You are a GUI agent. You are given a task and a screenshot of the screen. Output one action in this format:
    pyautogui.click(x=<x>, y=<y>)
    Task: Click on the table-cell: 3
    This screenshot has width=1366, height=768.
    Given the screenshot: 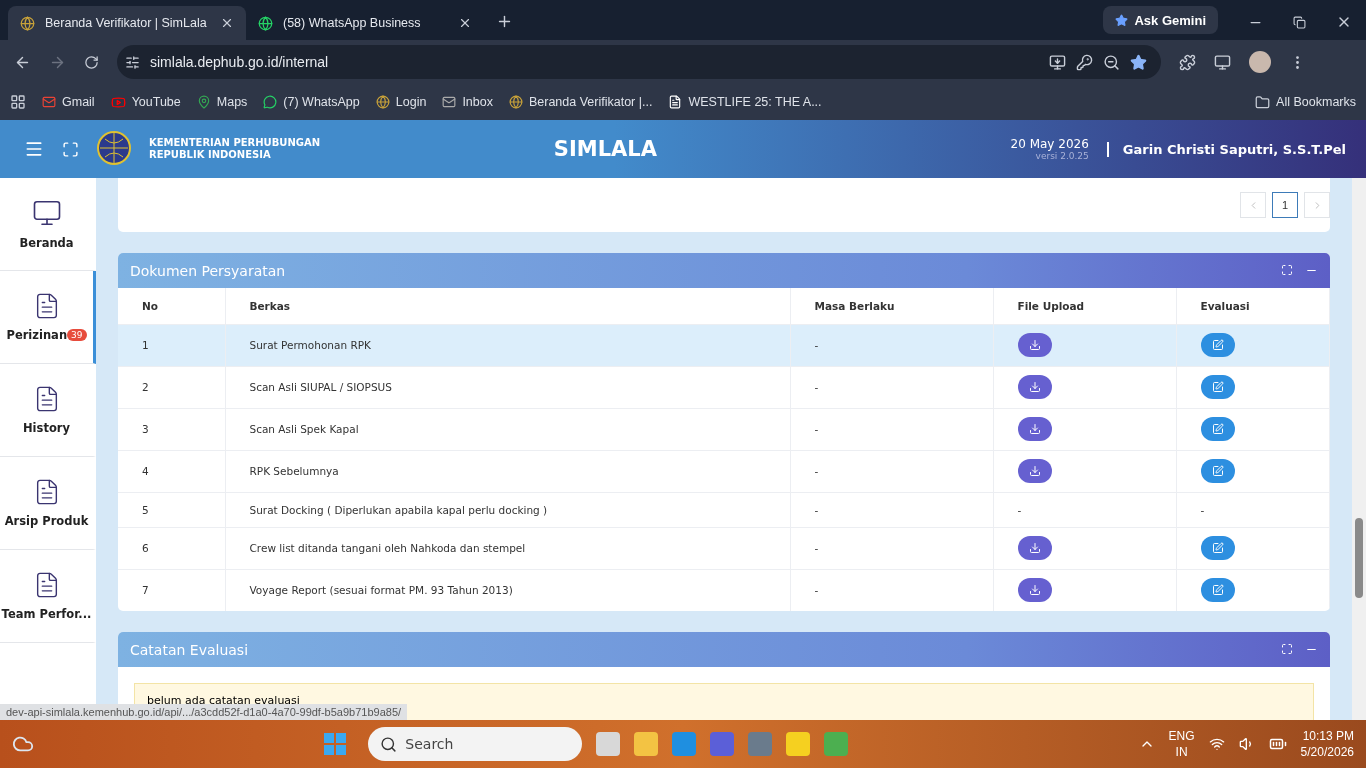 What is the action you would take?
    pyautogui.click(x=171, y=429)
    